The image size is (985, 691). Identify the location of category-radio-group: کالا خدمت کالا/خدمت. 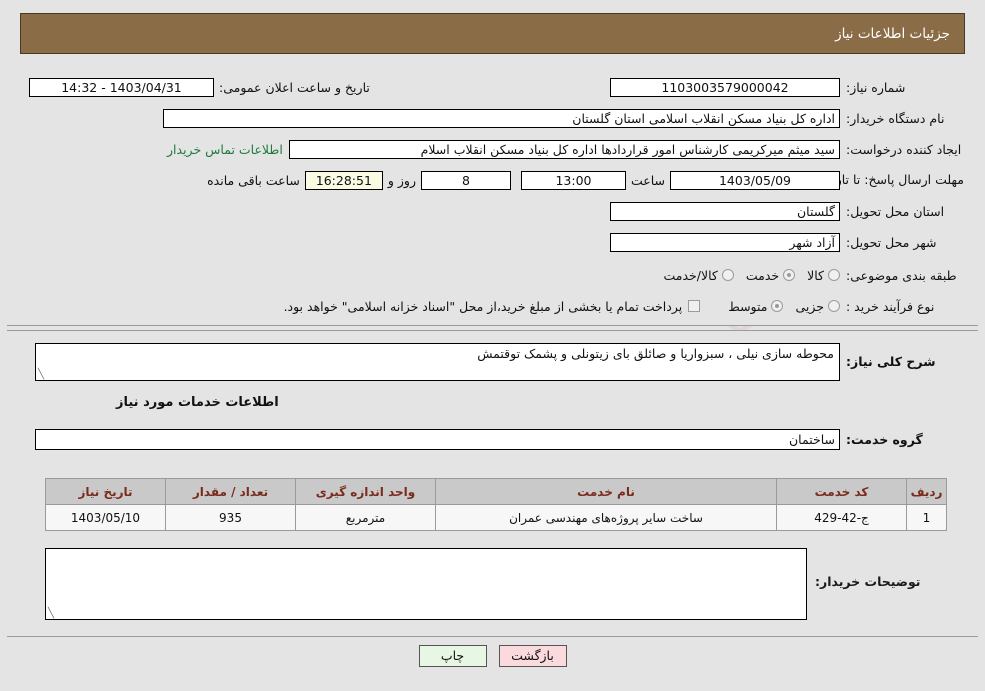
(745, 275).